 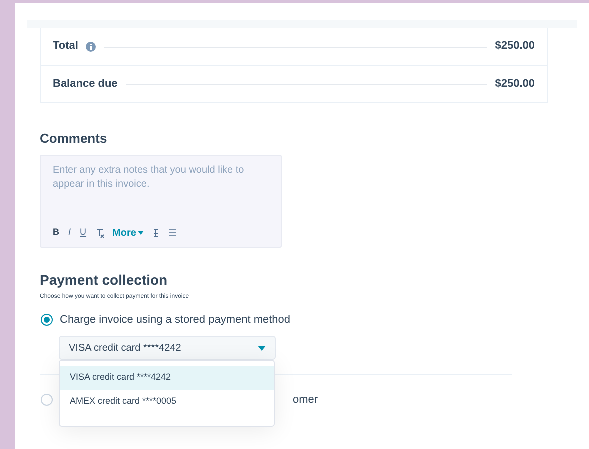 What do you see at coordinates (175, 320) in the screenshot?
I see `option-label: Charge invoice using a stored payment method` at bounding box center [175, 320].